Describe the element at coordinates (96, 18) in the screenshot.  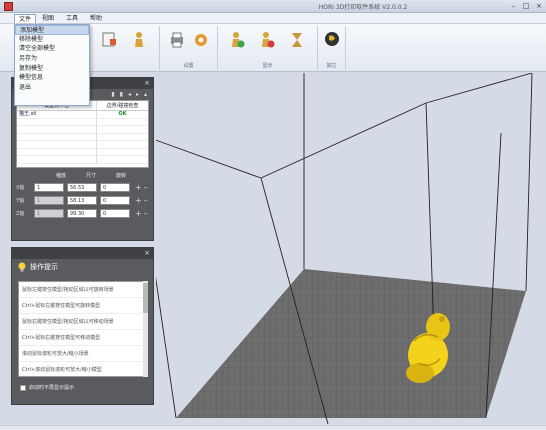
I see `menu-help: 帮助` at that location.